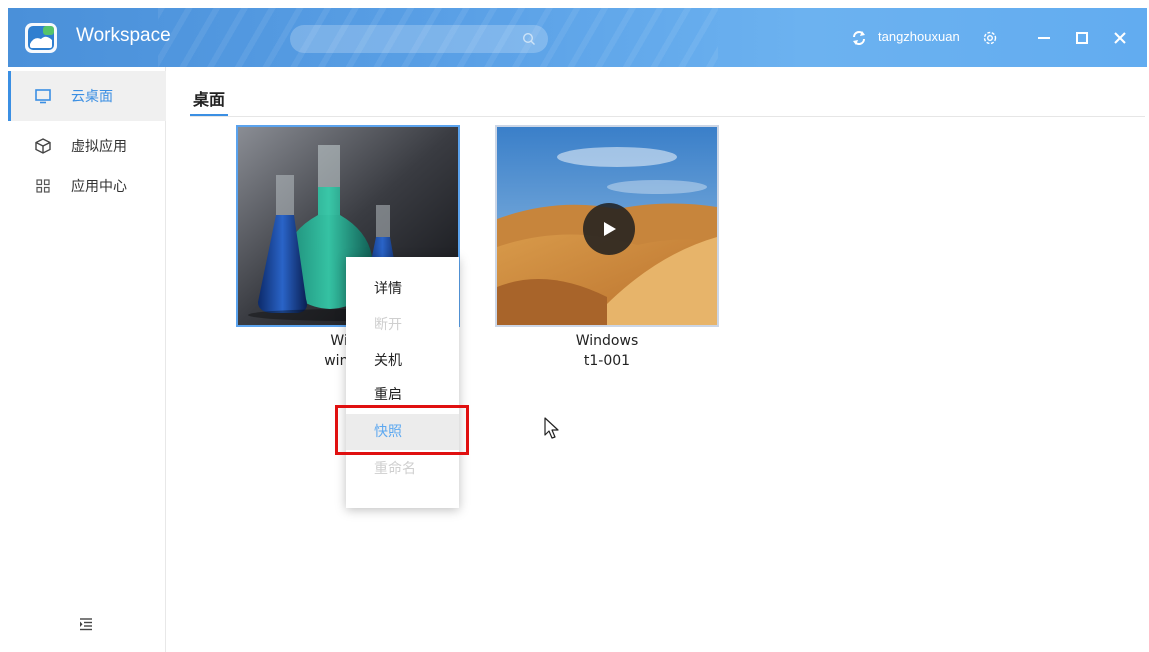  Describe the element at coordinates (419, 39) in the screenshot. I see `search-input` at that location.